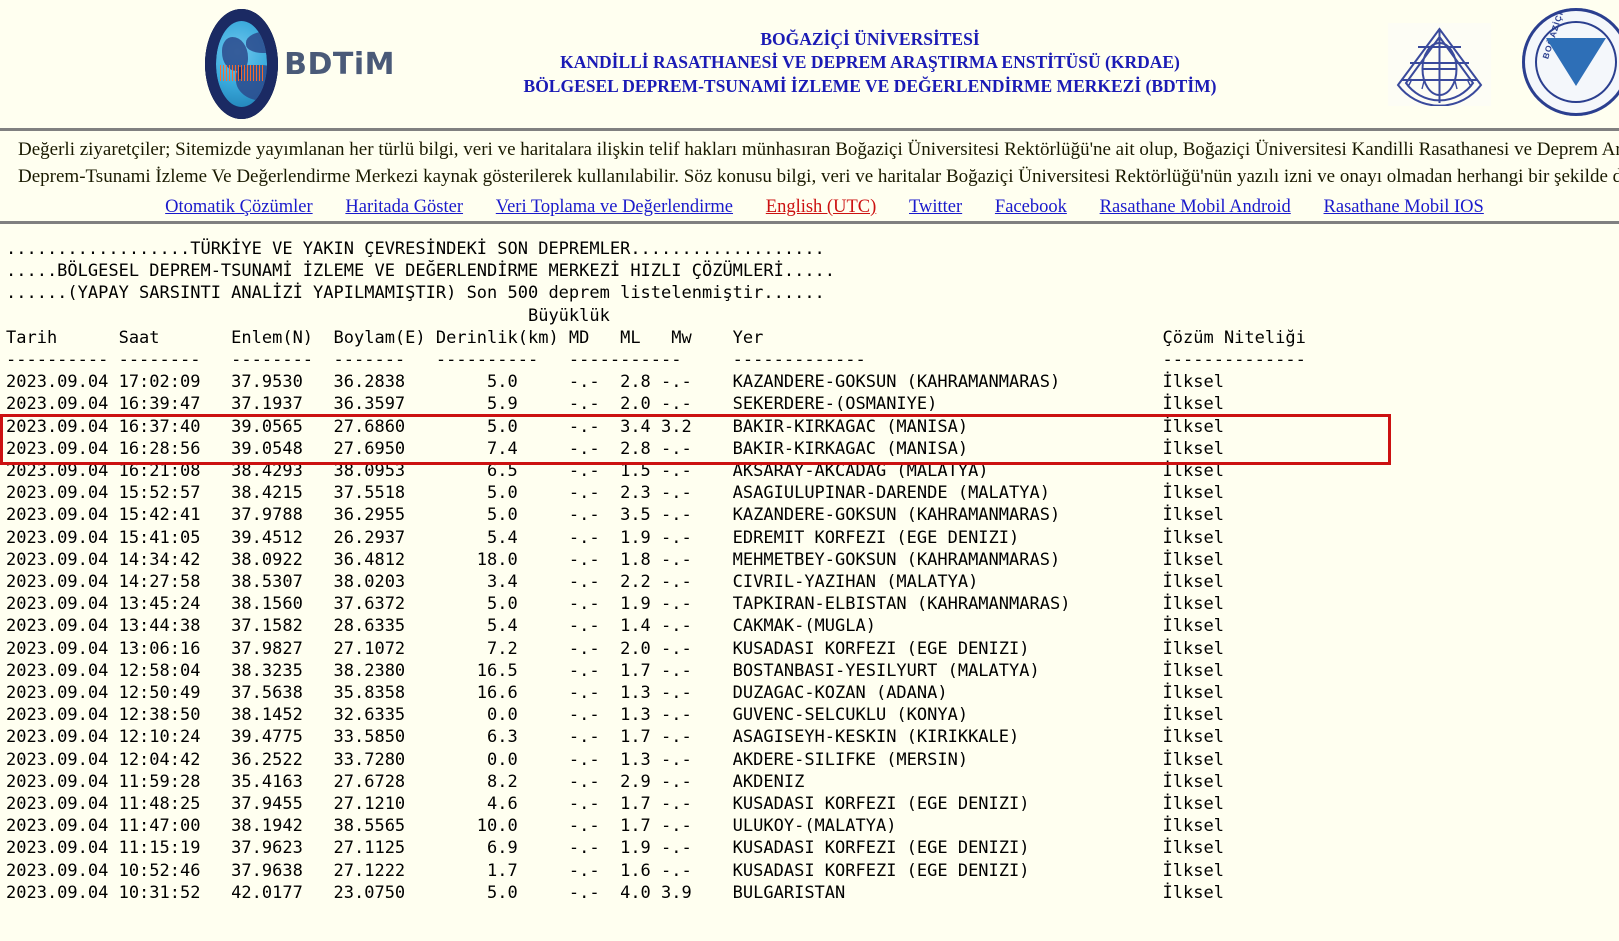  Describe the element at coordinates (1404, 207) in the screenshot. I see `nav-link-mobil-ios: Rasathane Mobil IOS` at that location.